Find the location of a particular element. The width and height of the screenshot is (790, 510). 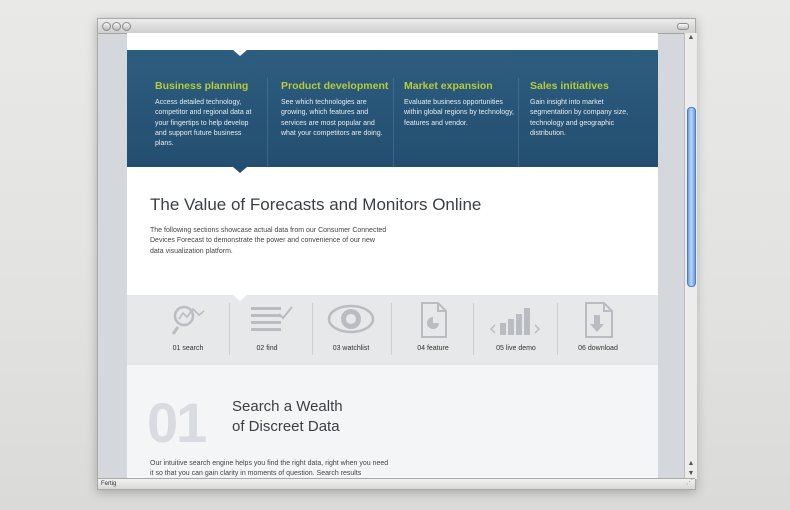

section-title: Search a Wealth of Discreet Data is located at coordinates (287, 417).